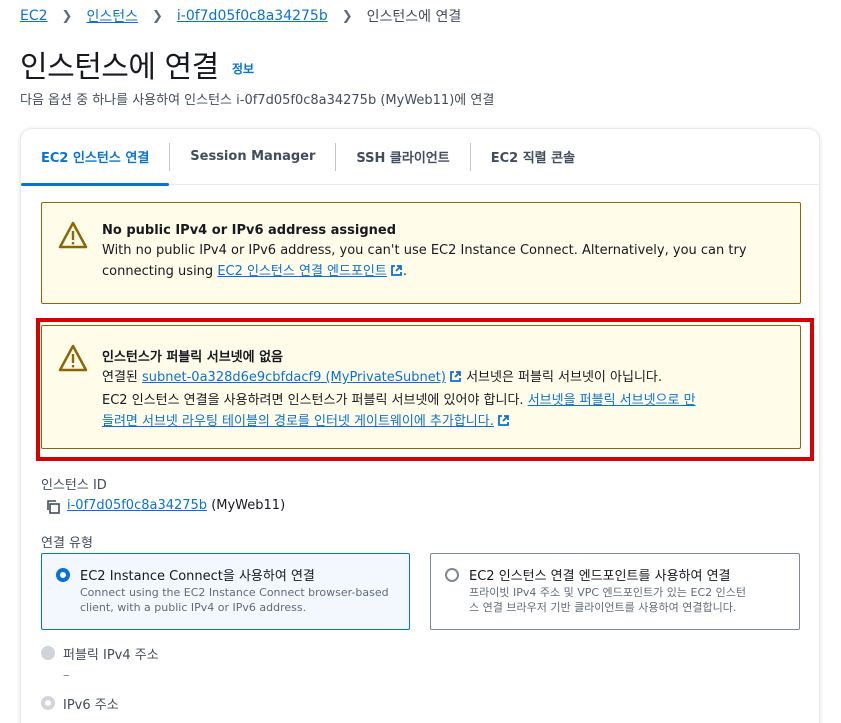 The image size is (841, 723). I want to click on ipv6-label: IPv6 주소, so click(91, 705).